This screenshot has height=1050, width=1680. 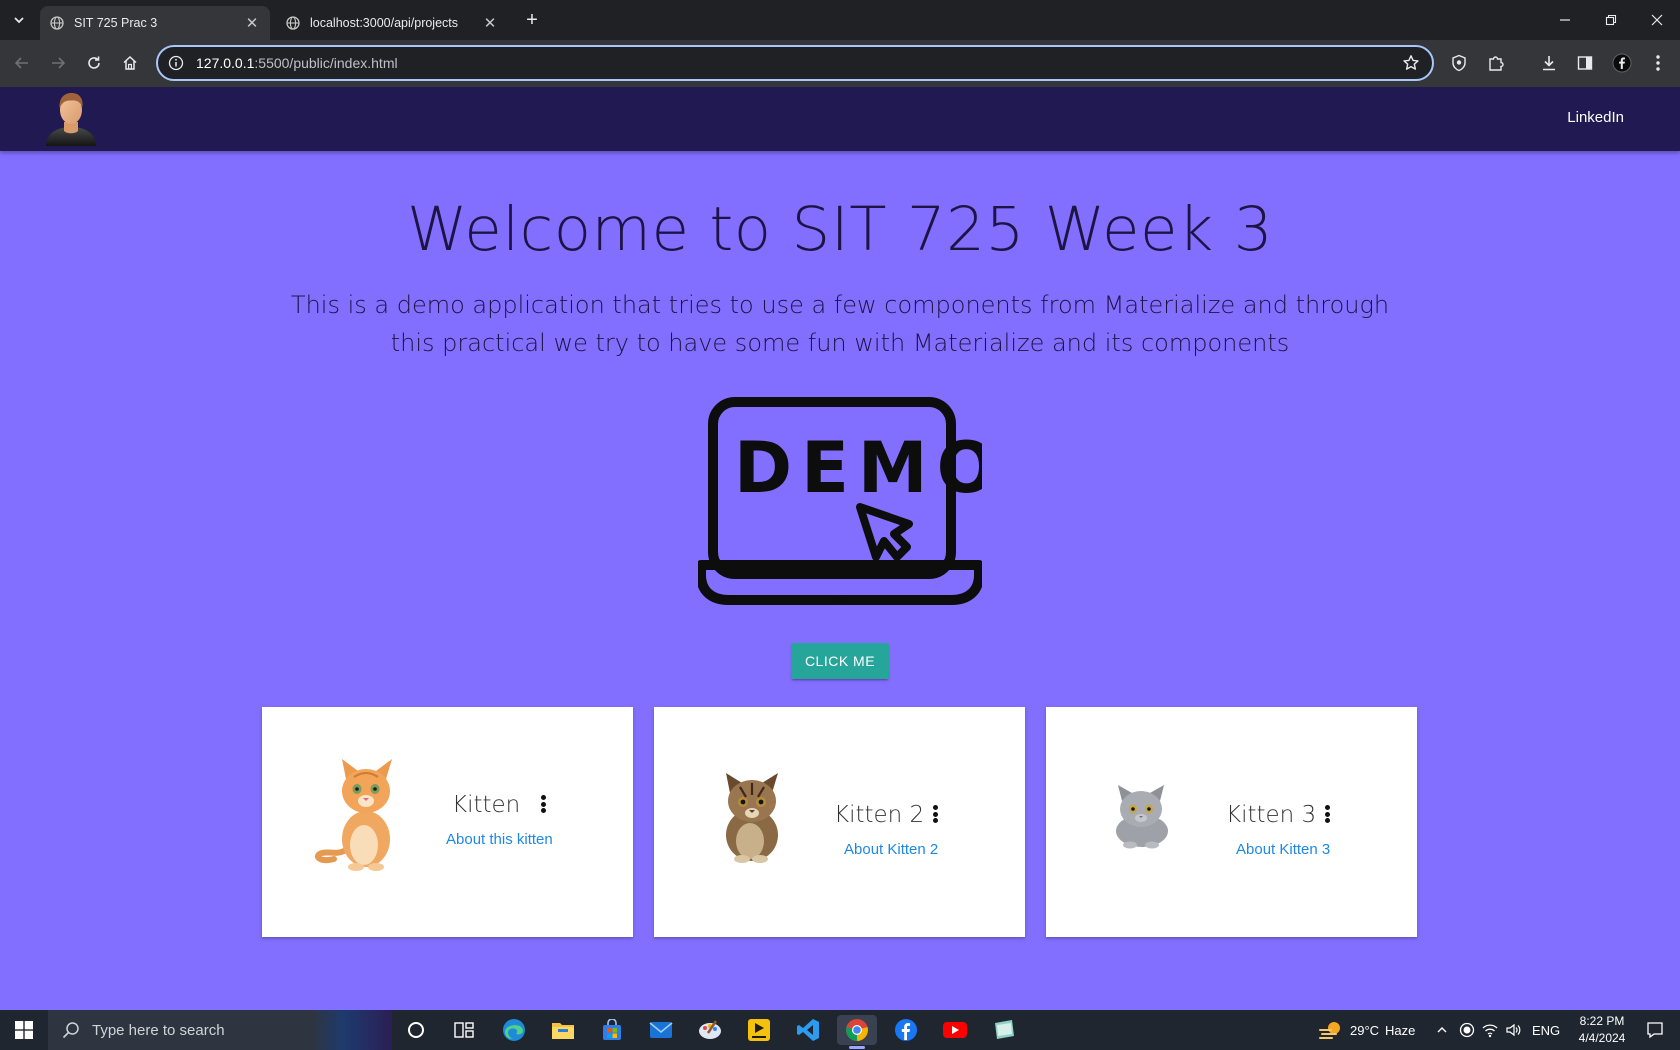 I want to click on mail-icon, so click(x=661, y=1030).